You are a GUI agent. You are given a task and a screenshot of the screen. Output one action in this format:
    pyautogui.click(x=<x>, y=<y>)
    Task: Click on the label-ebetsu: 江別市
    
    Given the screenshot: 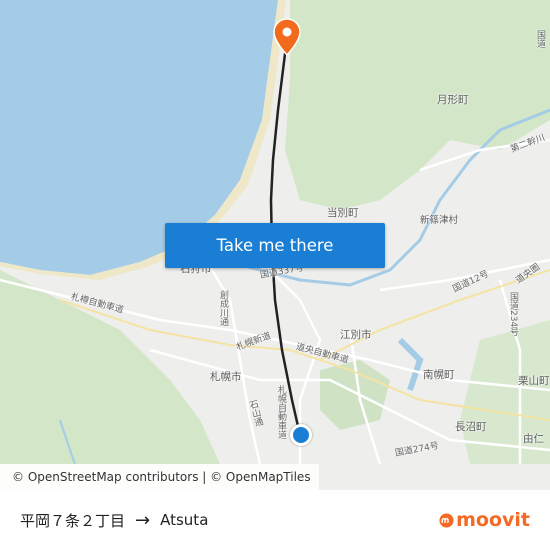 What is the action you would take?
    pyautogui.click(x=356, y=335)
    